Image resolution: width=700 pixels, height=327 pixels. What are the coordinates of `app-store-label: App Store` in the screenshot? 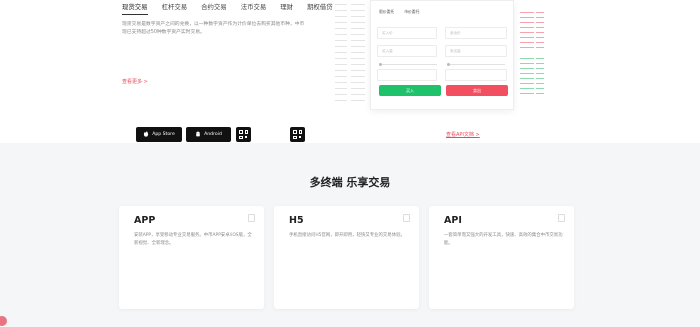 It's located at (163, 134).